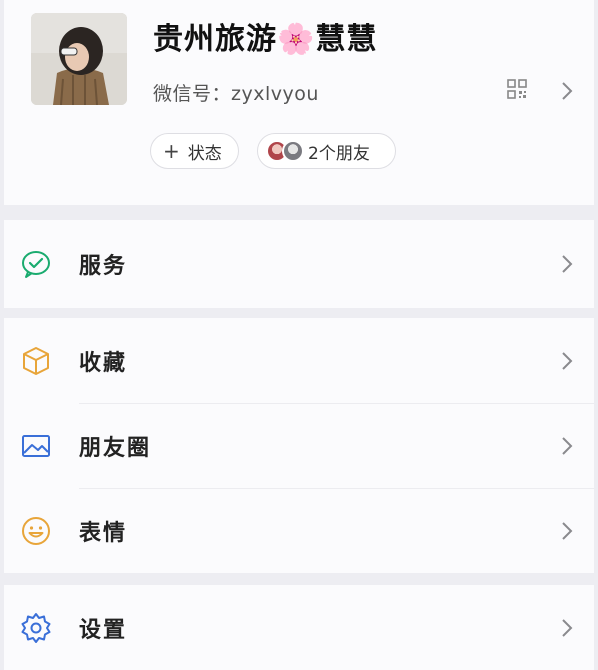 Image resolution: width=598 pixels, height=670 pixels. Describe the element at coordinates (36, 445) in the screenshot. I see `image-icon` at that location.